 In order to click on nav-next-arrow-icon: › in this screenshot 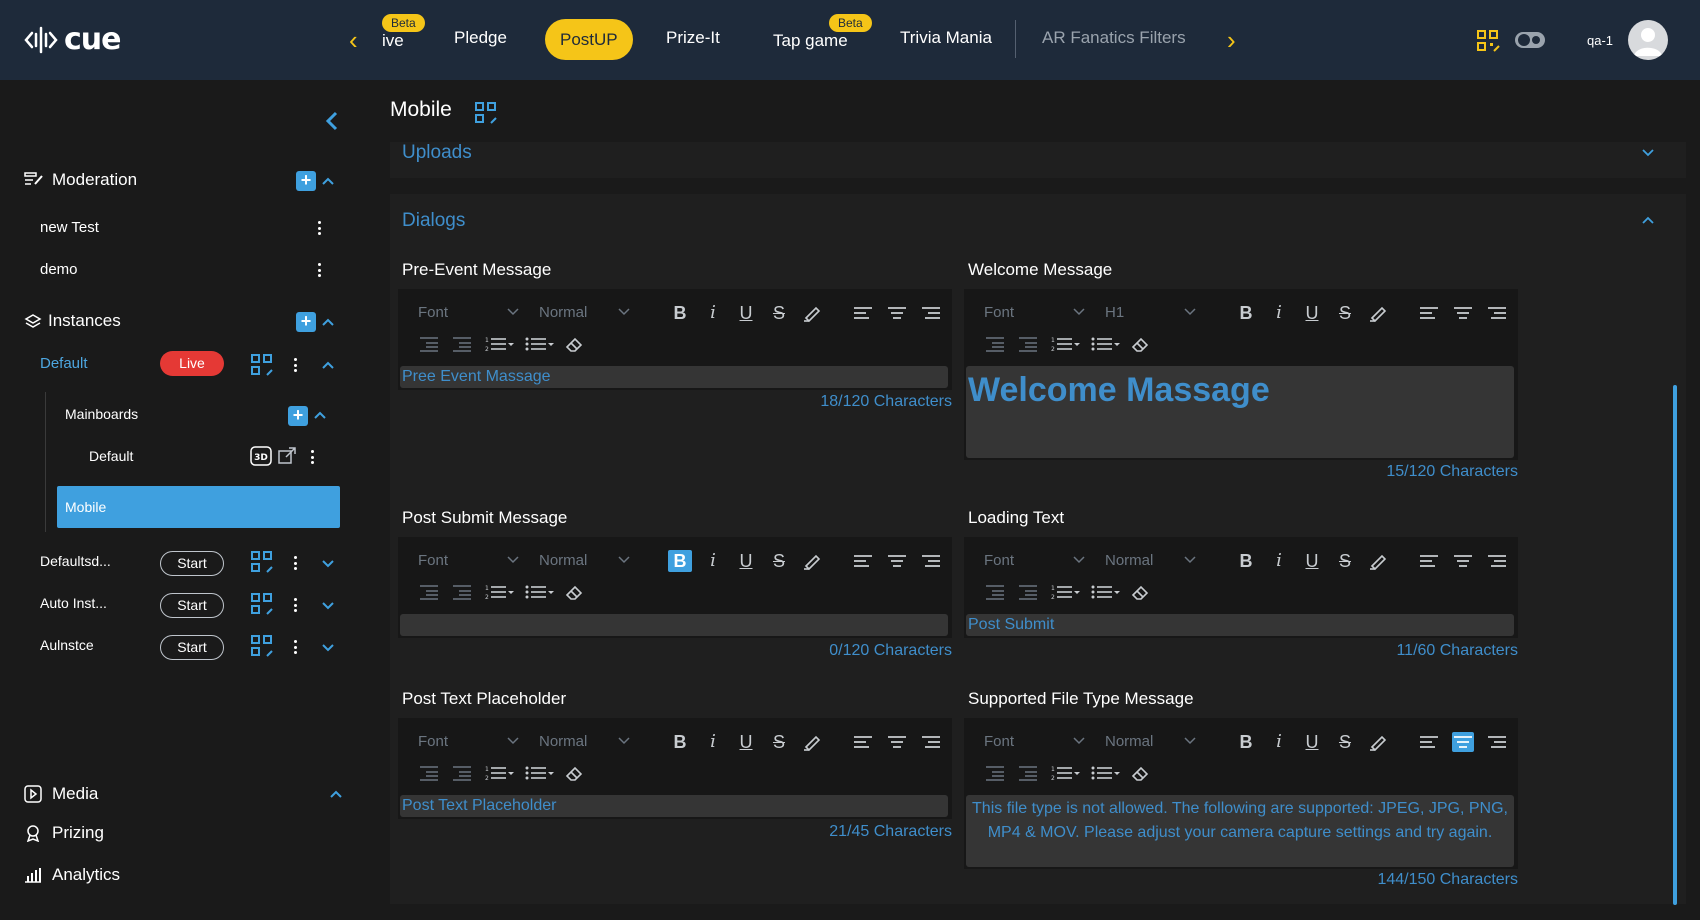, I will do `click(1231, 40)`.